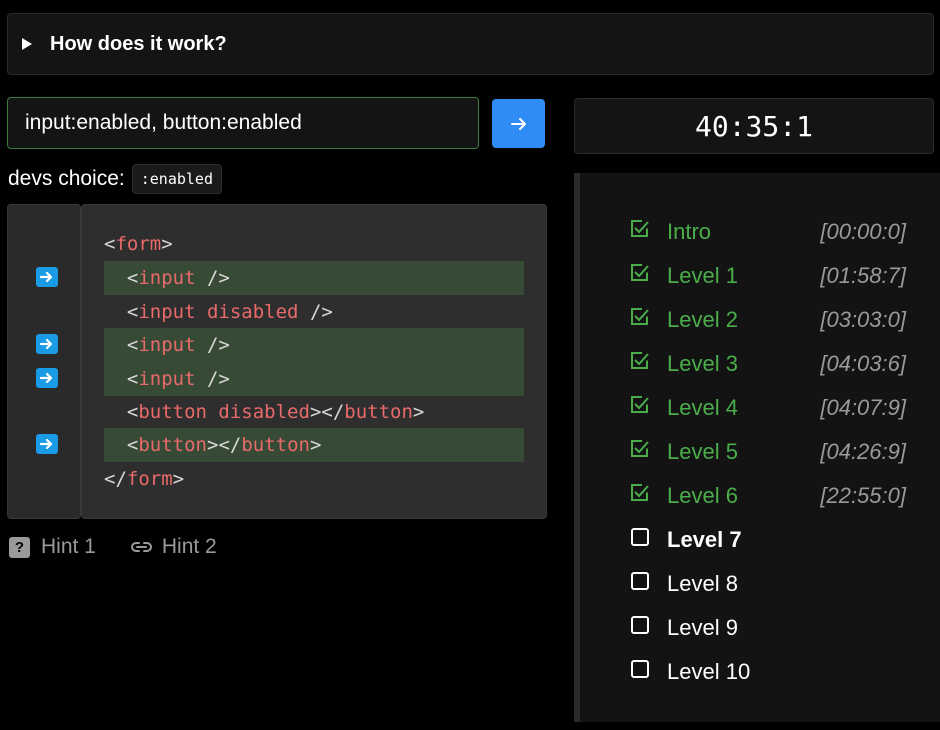  I want to click on devs-choice: devs choice: :enabled, so click(115, 179).